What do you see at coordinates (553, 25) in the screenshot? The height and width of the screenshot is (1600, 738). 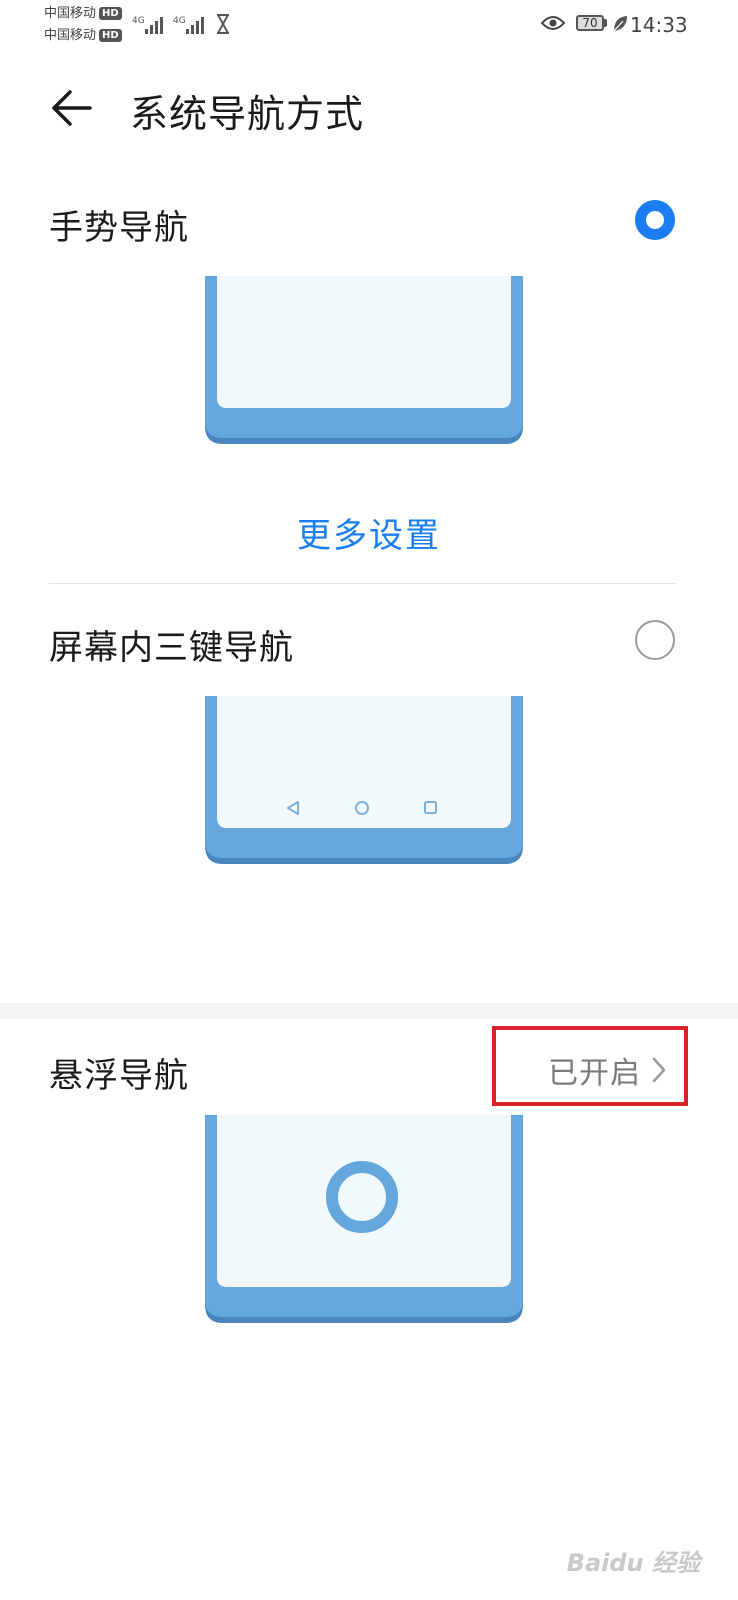 I see `eye-icon` at bounding box center [553, 25].